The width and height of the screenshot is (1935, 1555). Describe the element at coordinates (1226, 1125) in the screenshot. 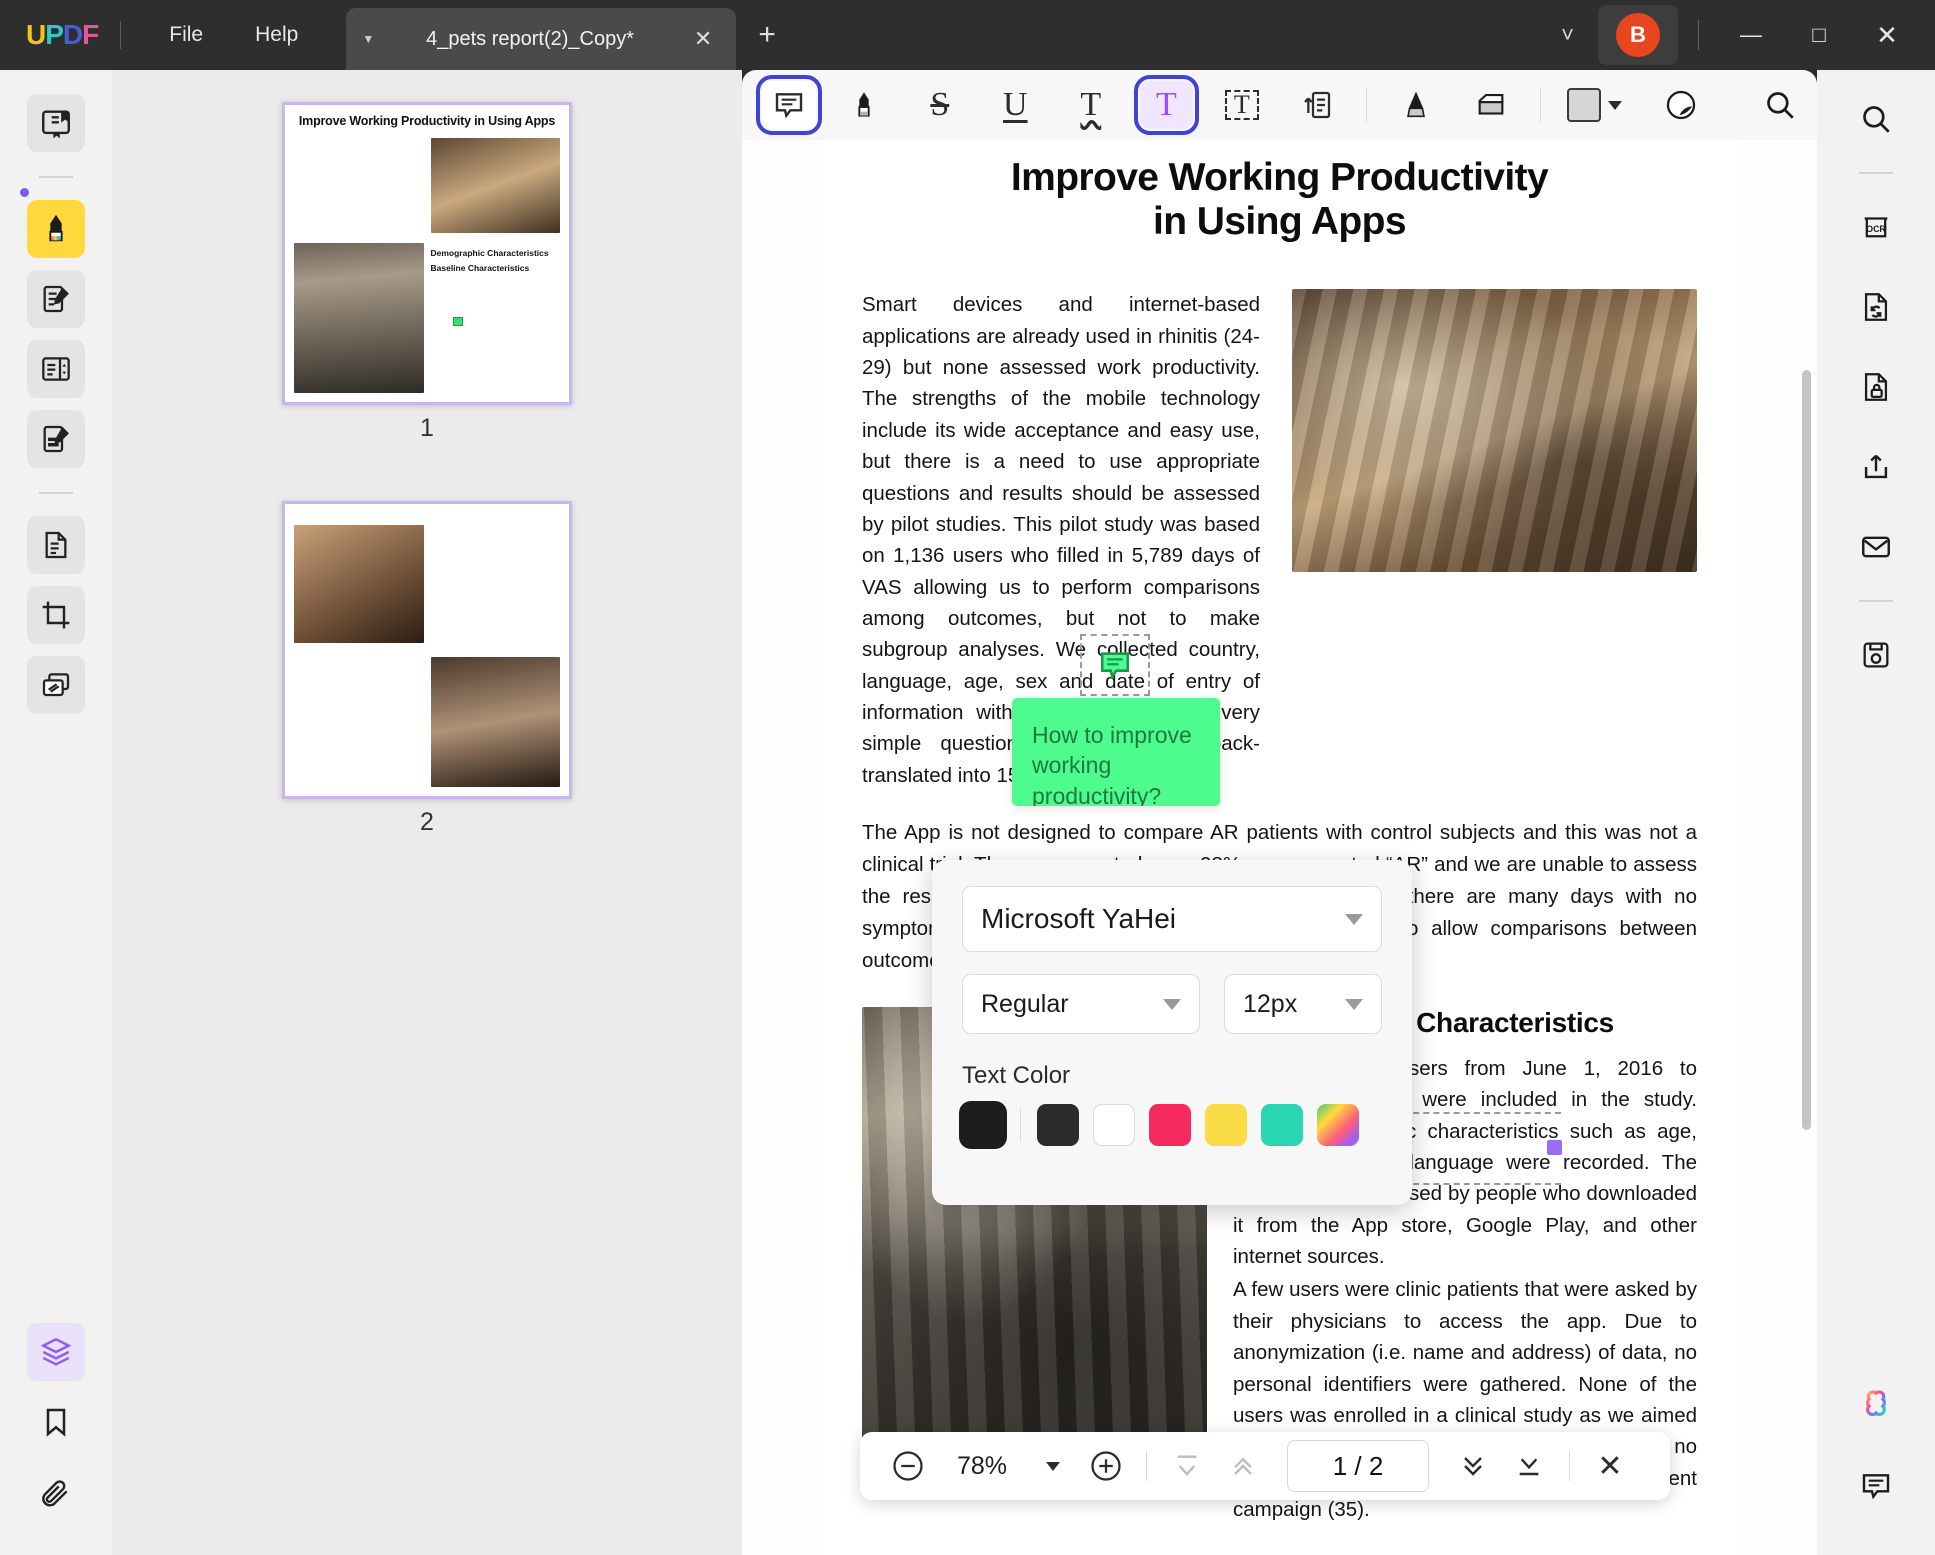

I see `color-swatch-yellow` at that location.